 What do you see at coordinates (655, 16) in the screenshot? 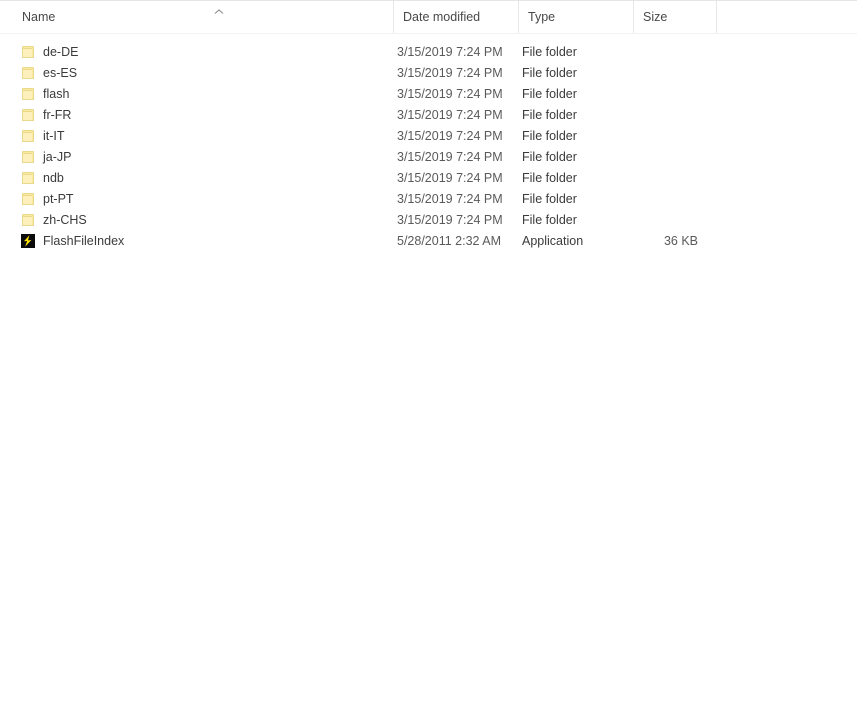
I see `column-header-size-label: Size` at bounding box center [655, 16].